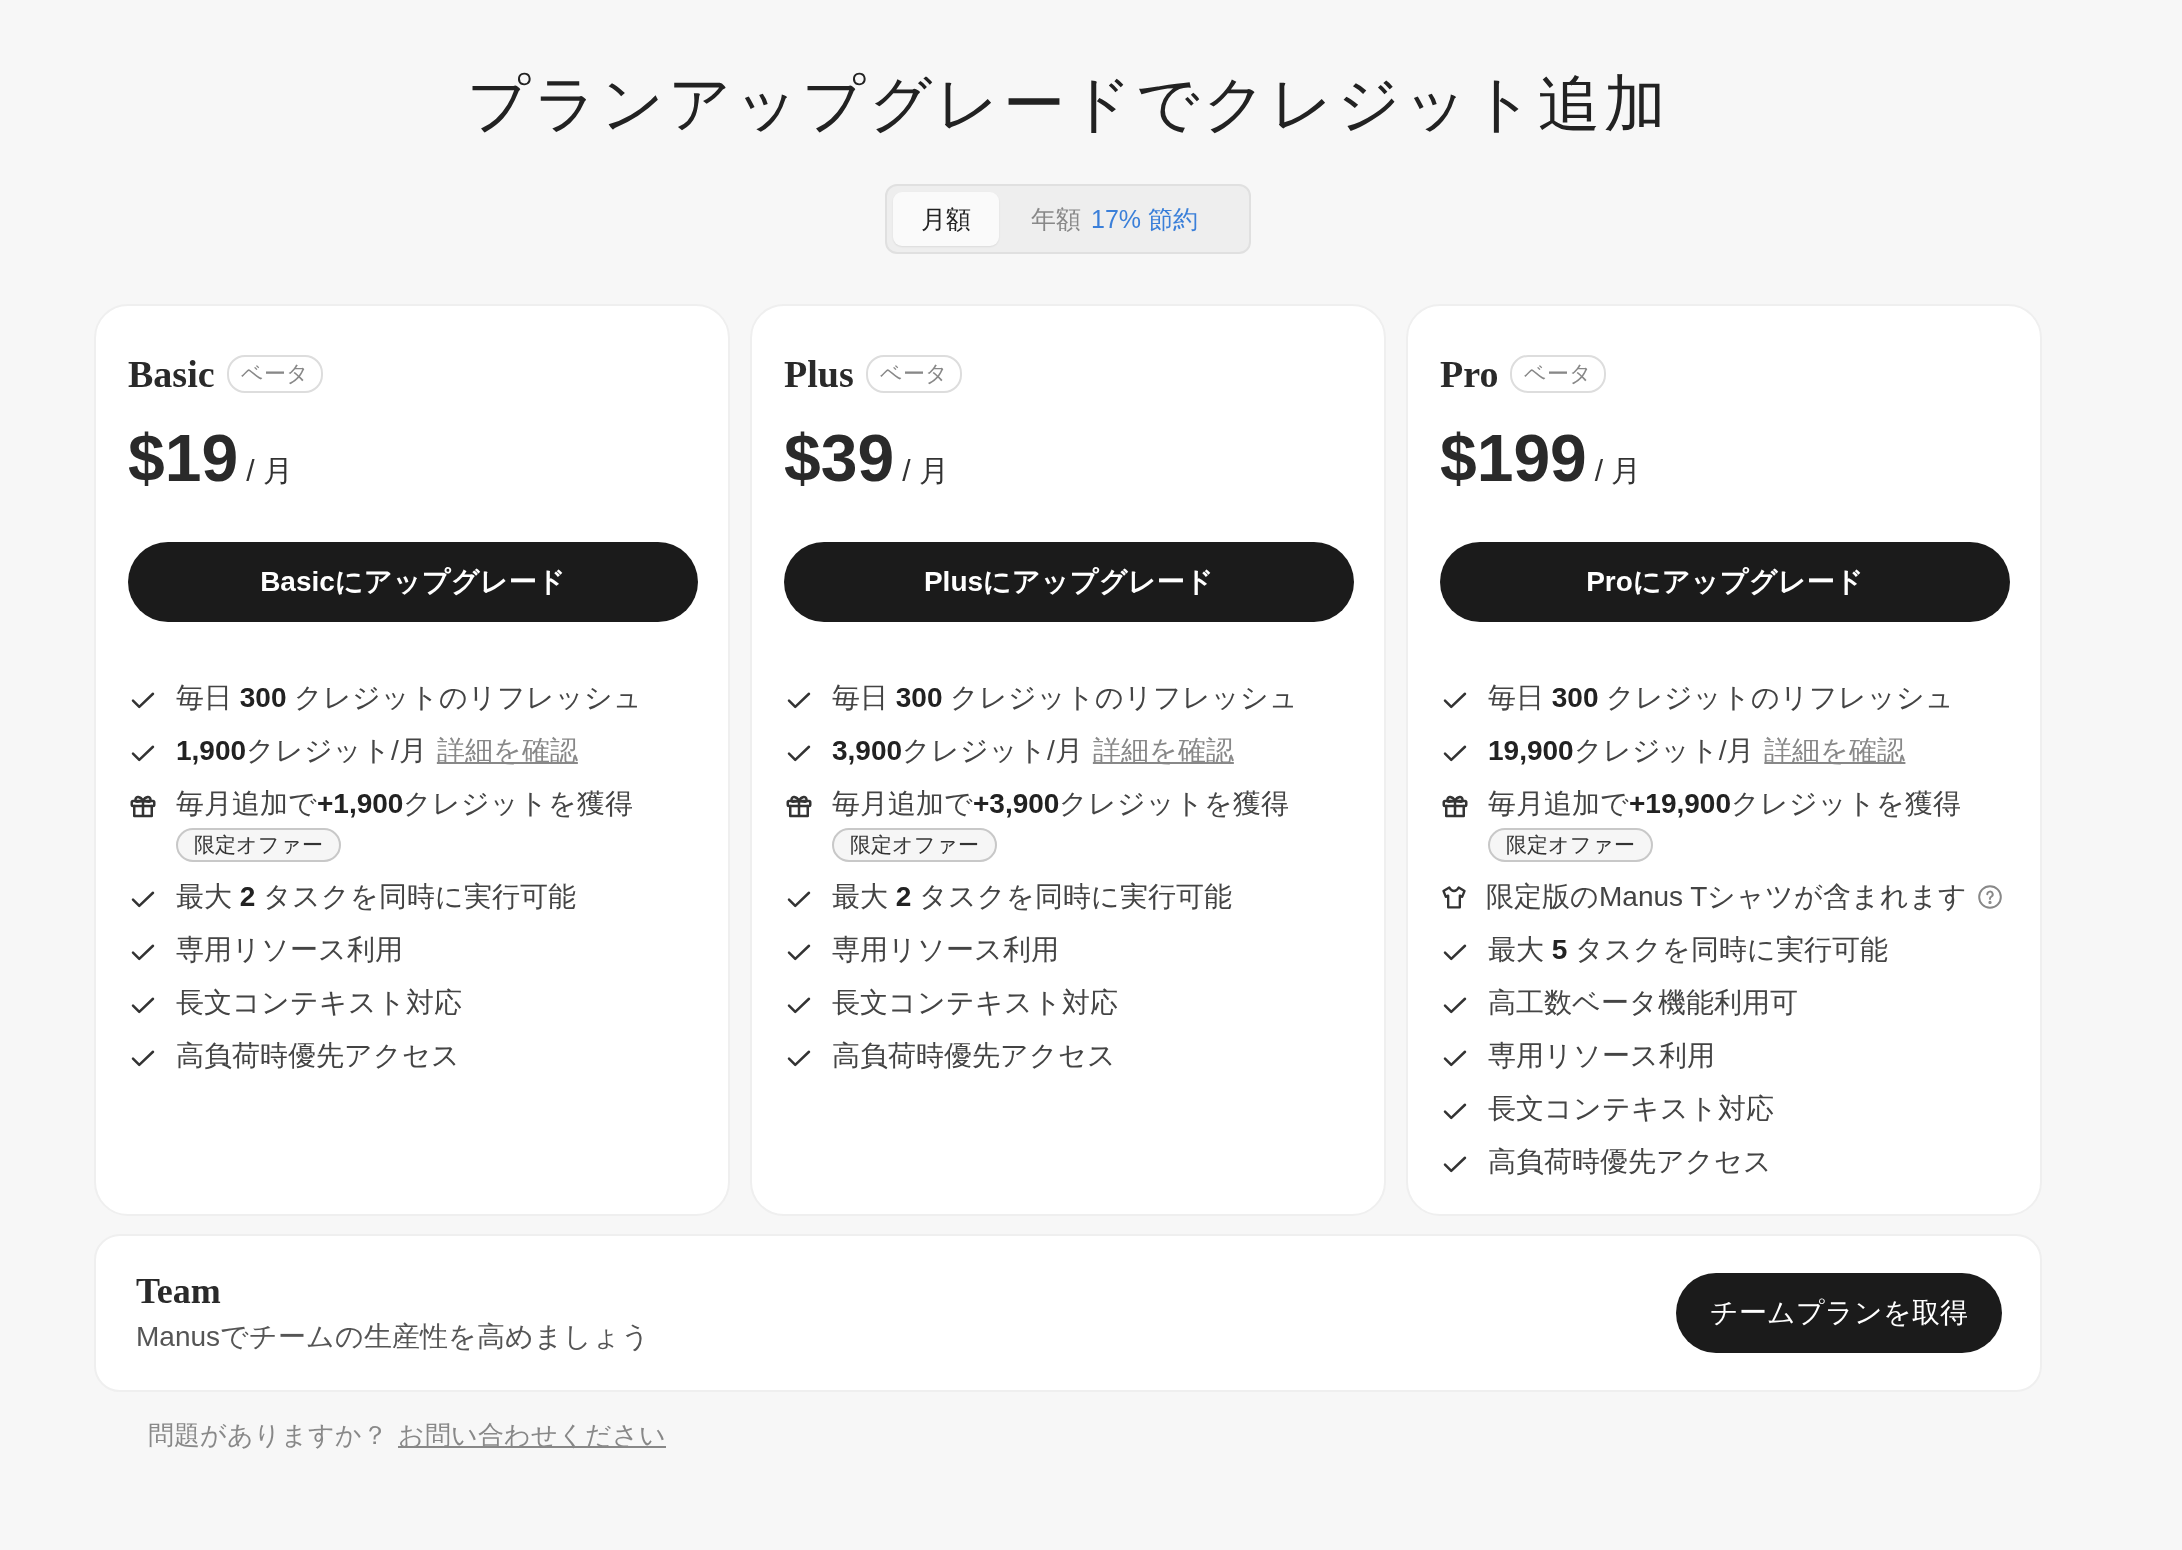 Image resolution: width=2182 pixels, height=1550 pixels. I want to click on plan-name: Pro, so click(1469, 374).